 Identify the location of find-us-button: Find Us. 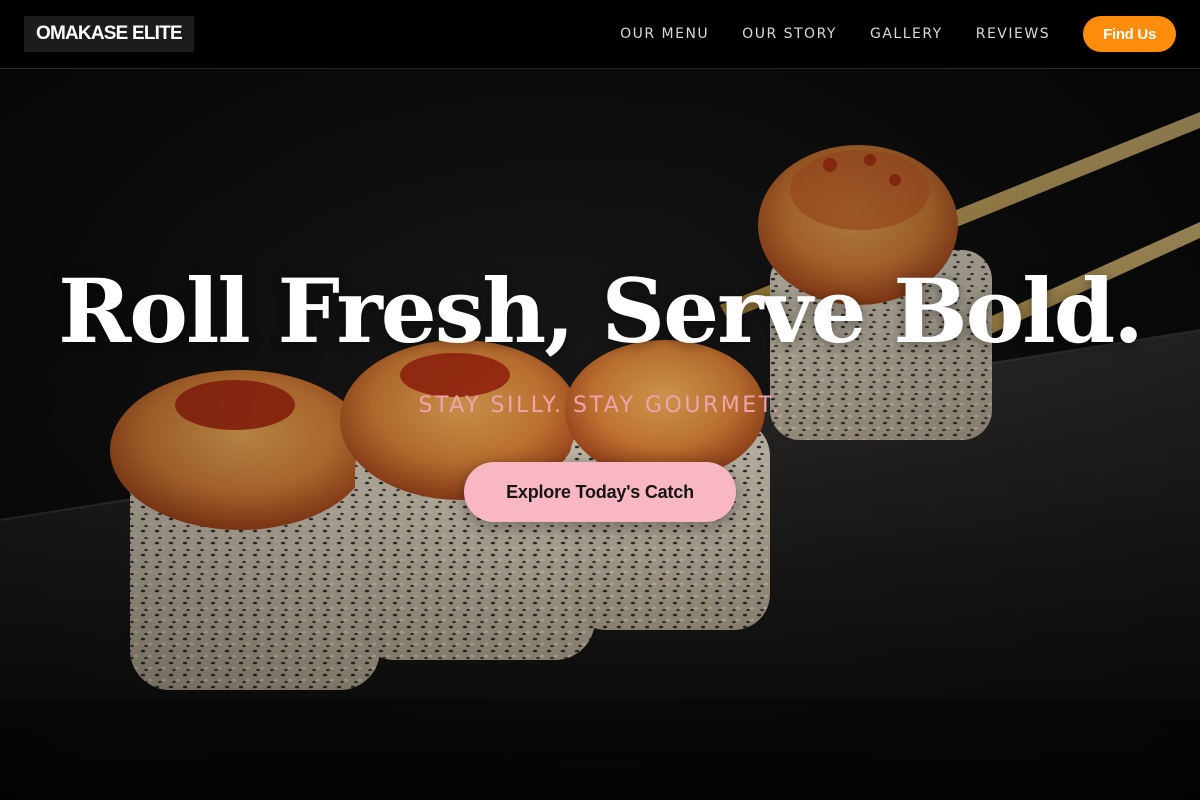
(1129, 34).